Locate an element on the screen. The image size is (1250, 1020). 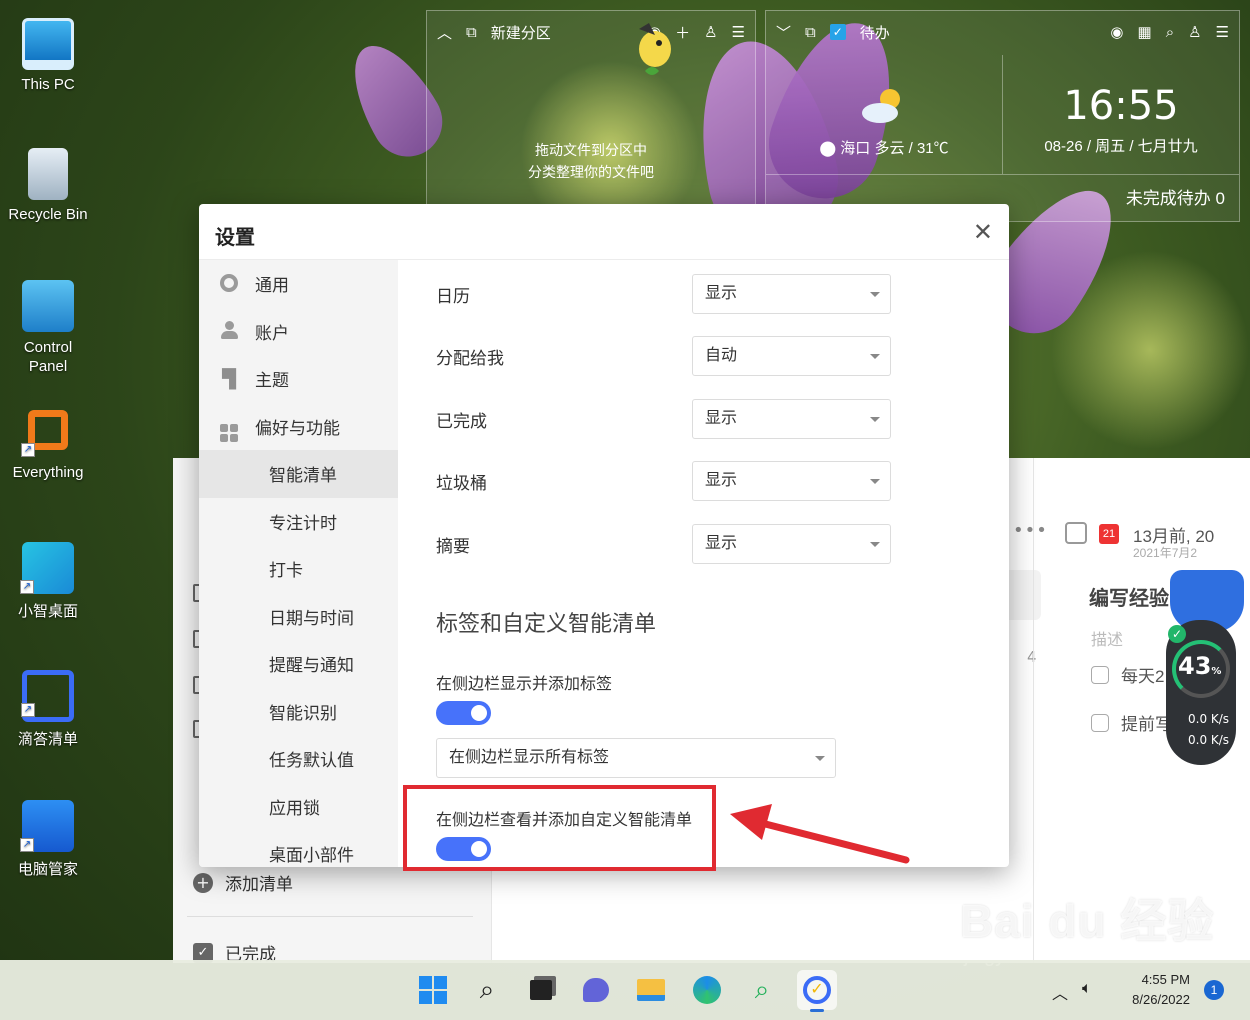
volume-icon: 🔈︎ is located at coordinates (1087, 989).